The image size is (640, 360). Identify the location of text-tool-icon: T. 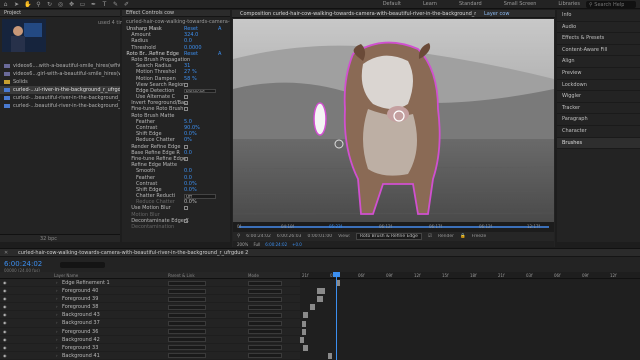
(104, 4).